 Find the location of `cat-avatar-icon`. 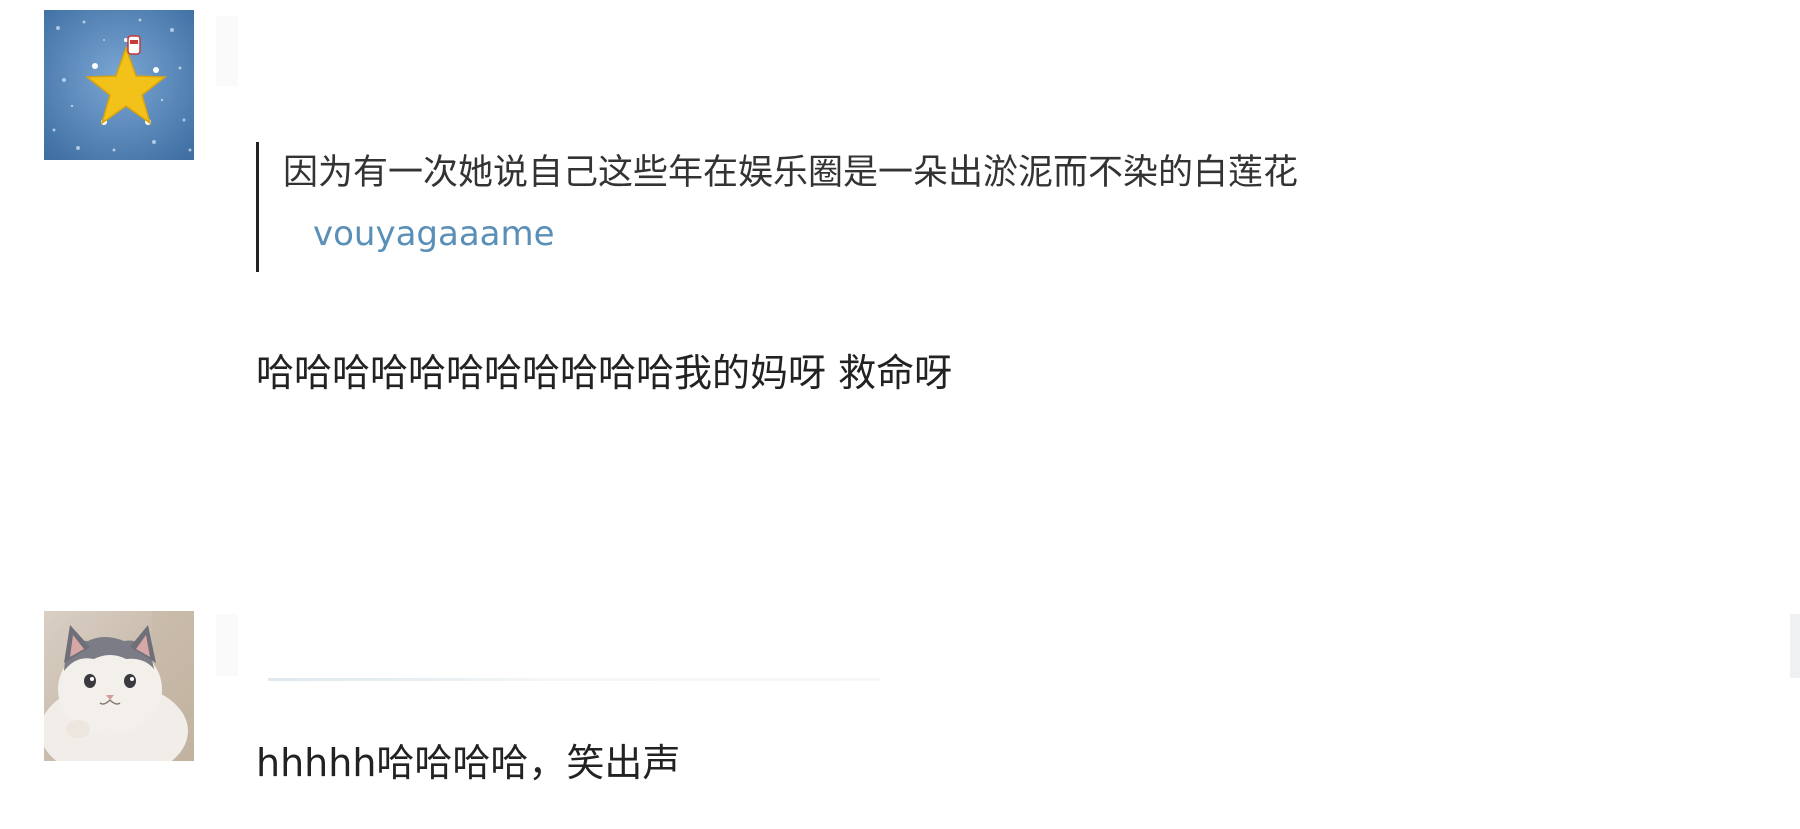

cat-avatar-icon is located at coordinates (119, 686).